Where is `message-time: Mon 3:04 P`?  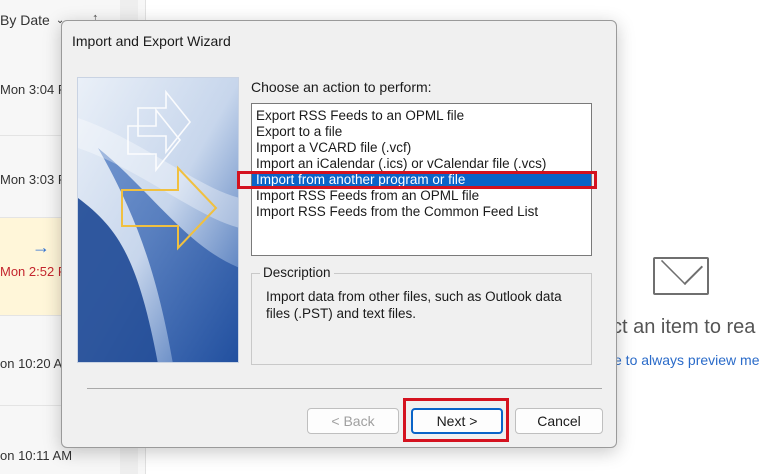
message-time: Mon 3:04 P is located at coordinates (33, 89).